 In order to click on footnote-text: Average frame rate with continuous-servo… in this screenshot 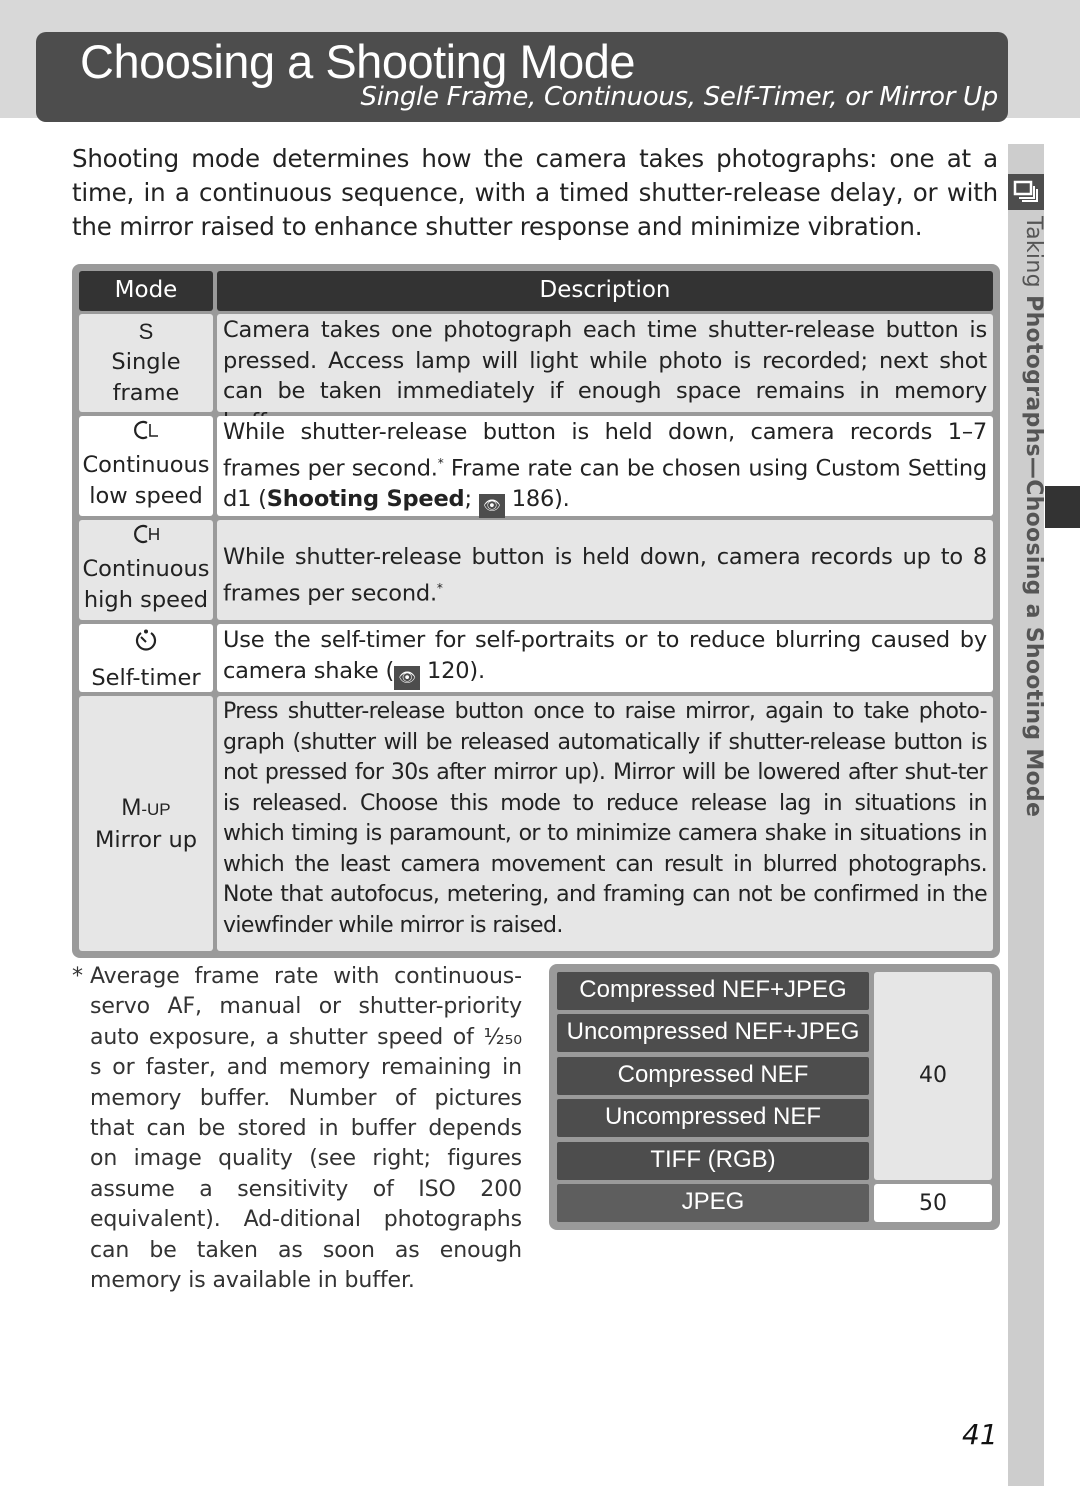, I will do `click(306, 1129)`.